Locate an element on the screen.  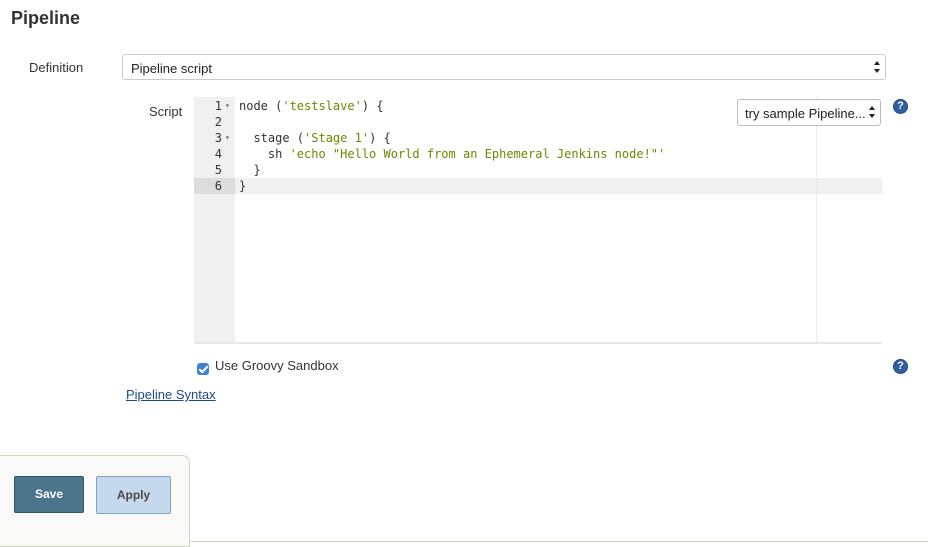
definition-select: Pipeline script is located at coordinates (504, 67).